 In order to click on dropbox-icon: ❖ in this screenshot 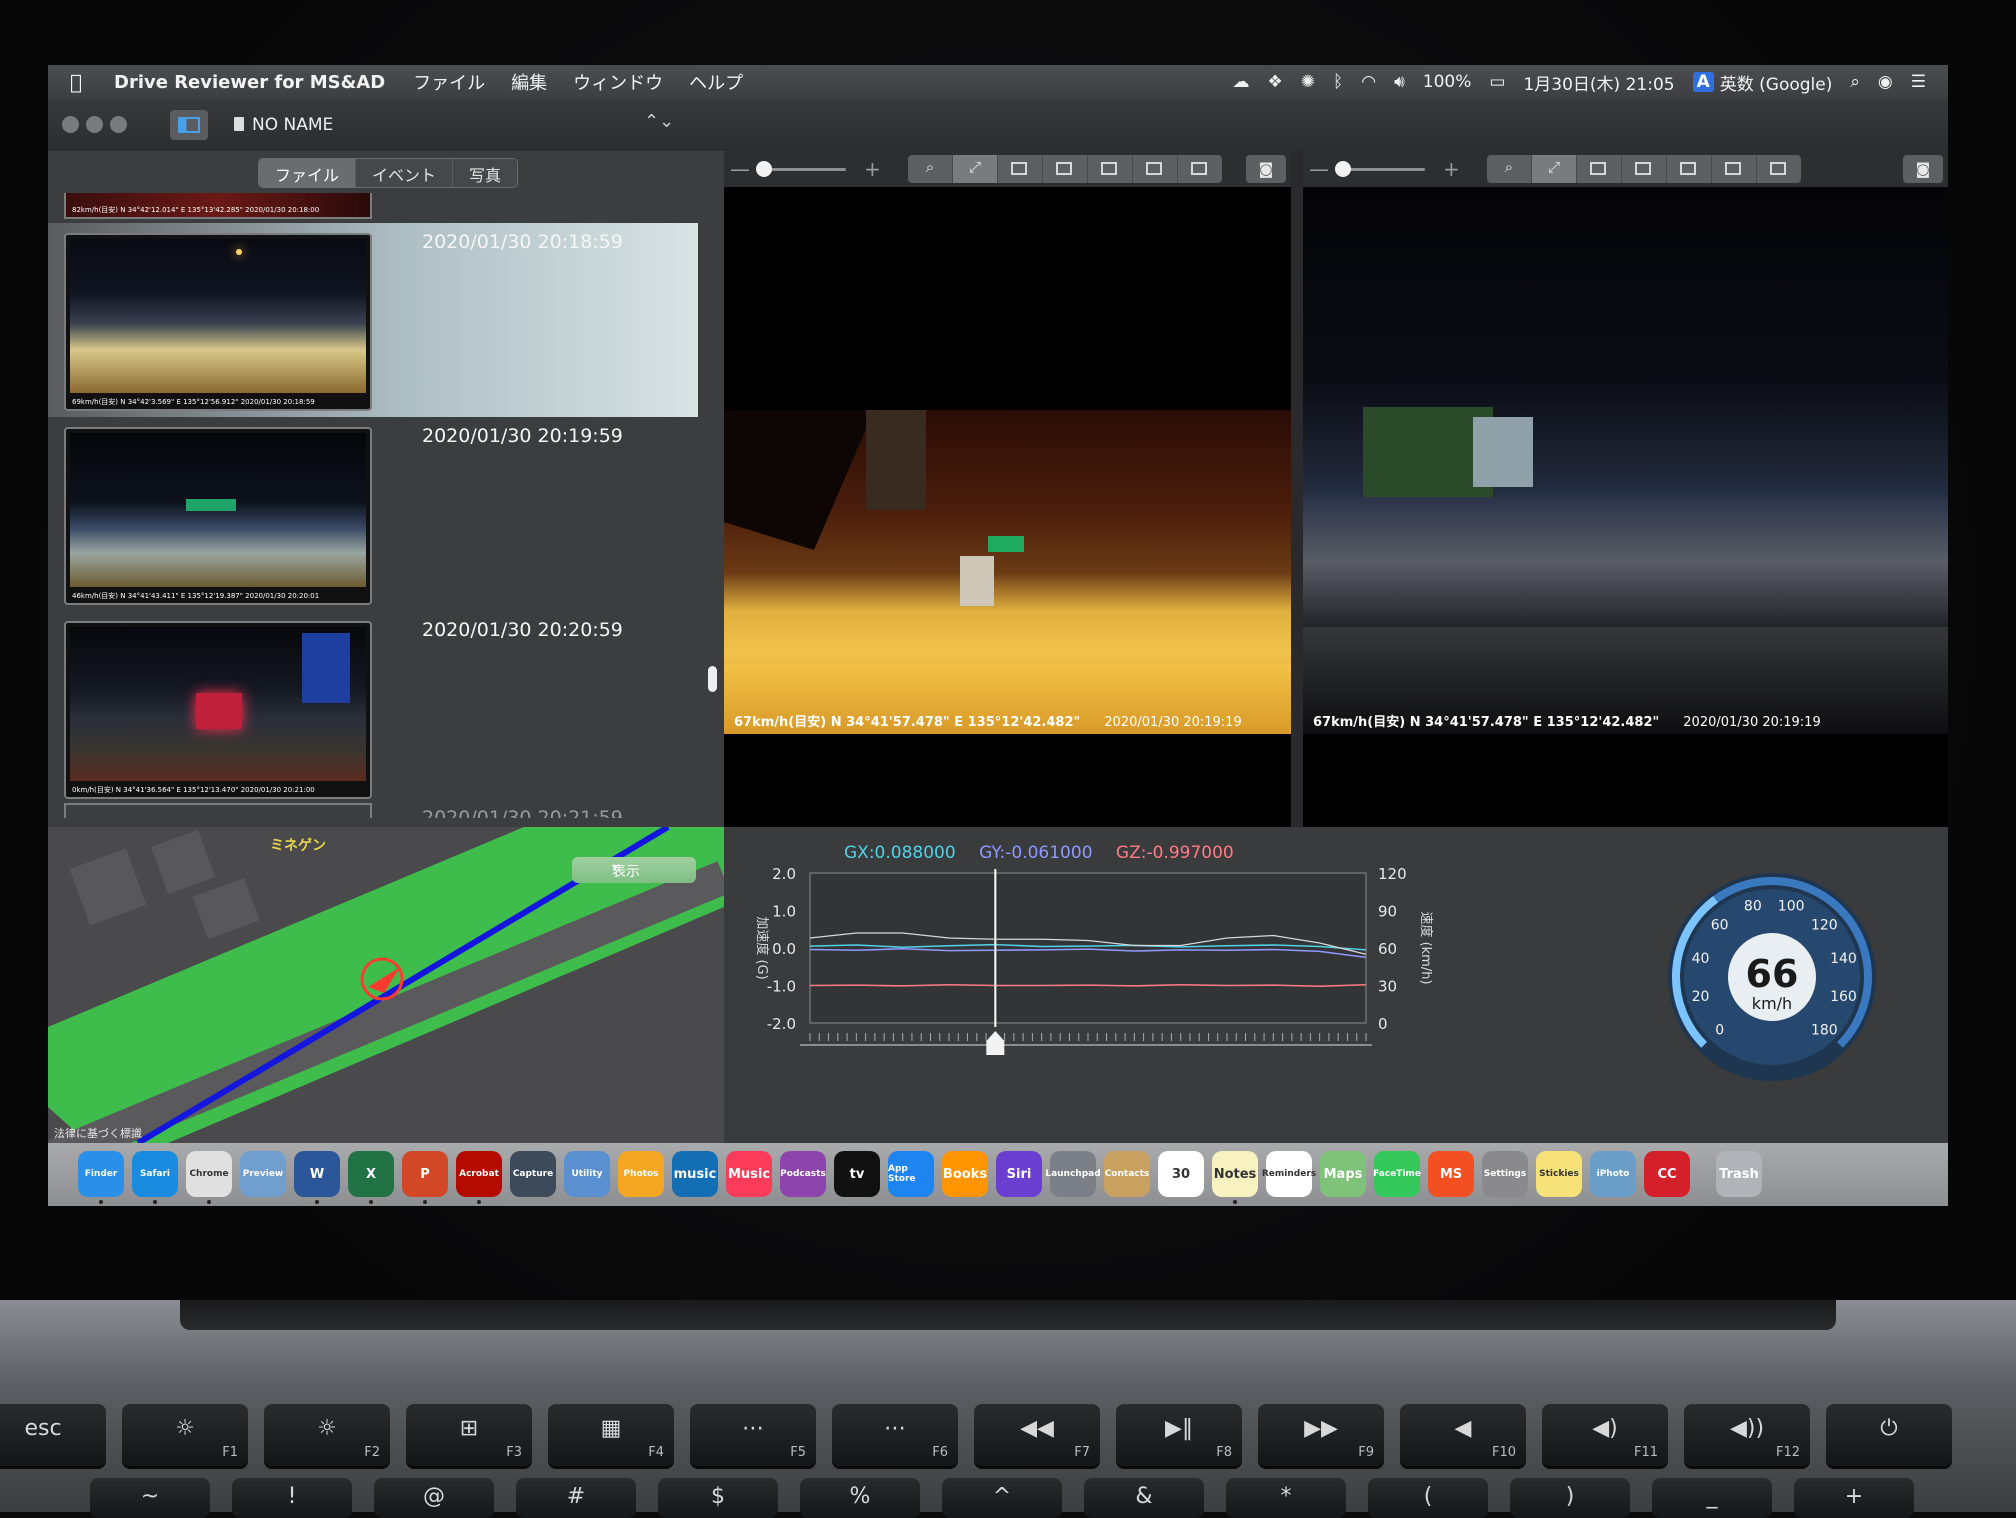, I will do `click(1275, 82)`.